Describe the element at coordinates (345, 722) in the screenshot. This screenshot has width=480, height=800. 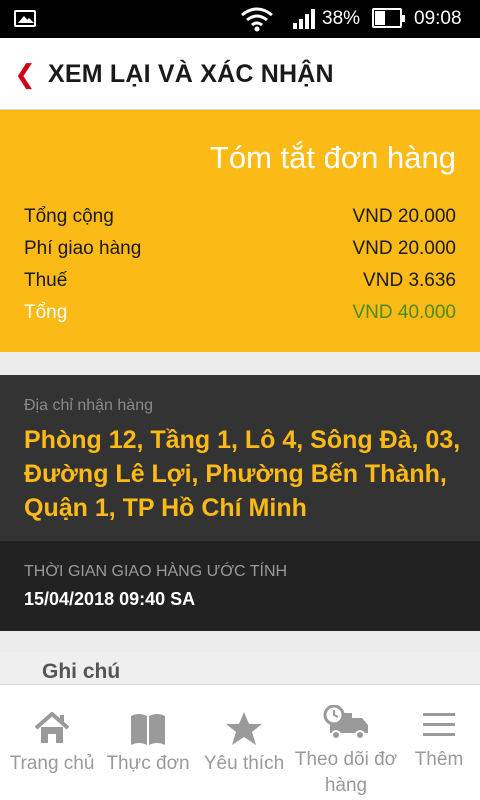
I see `delivery-truck-icon` at that location.